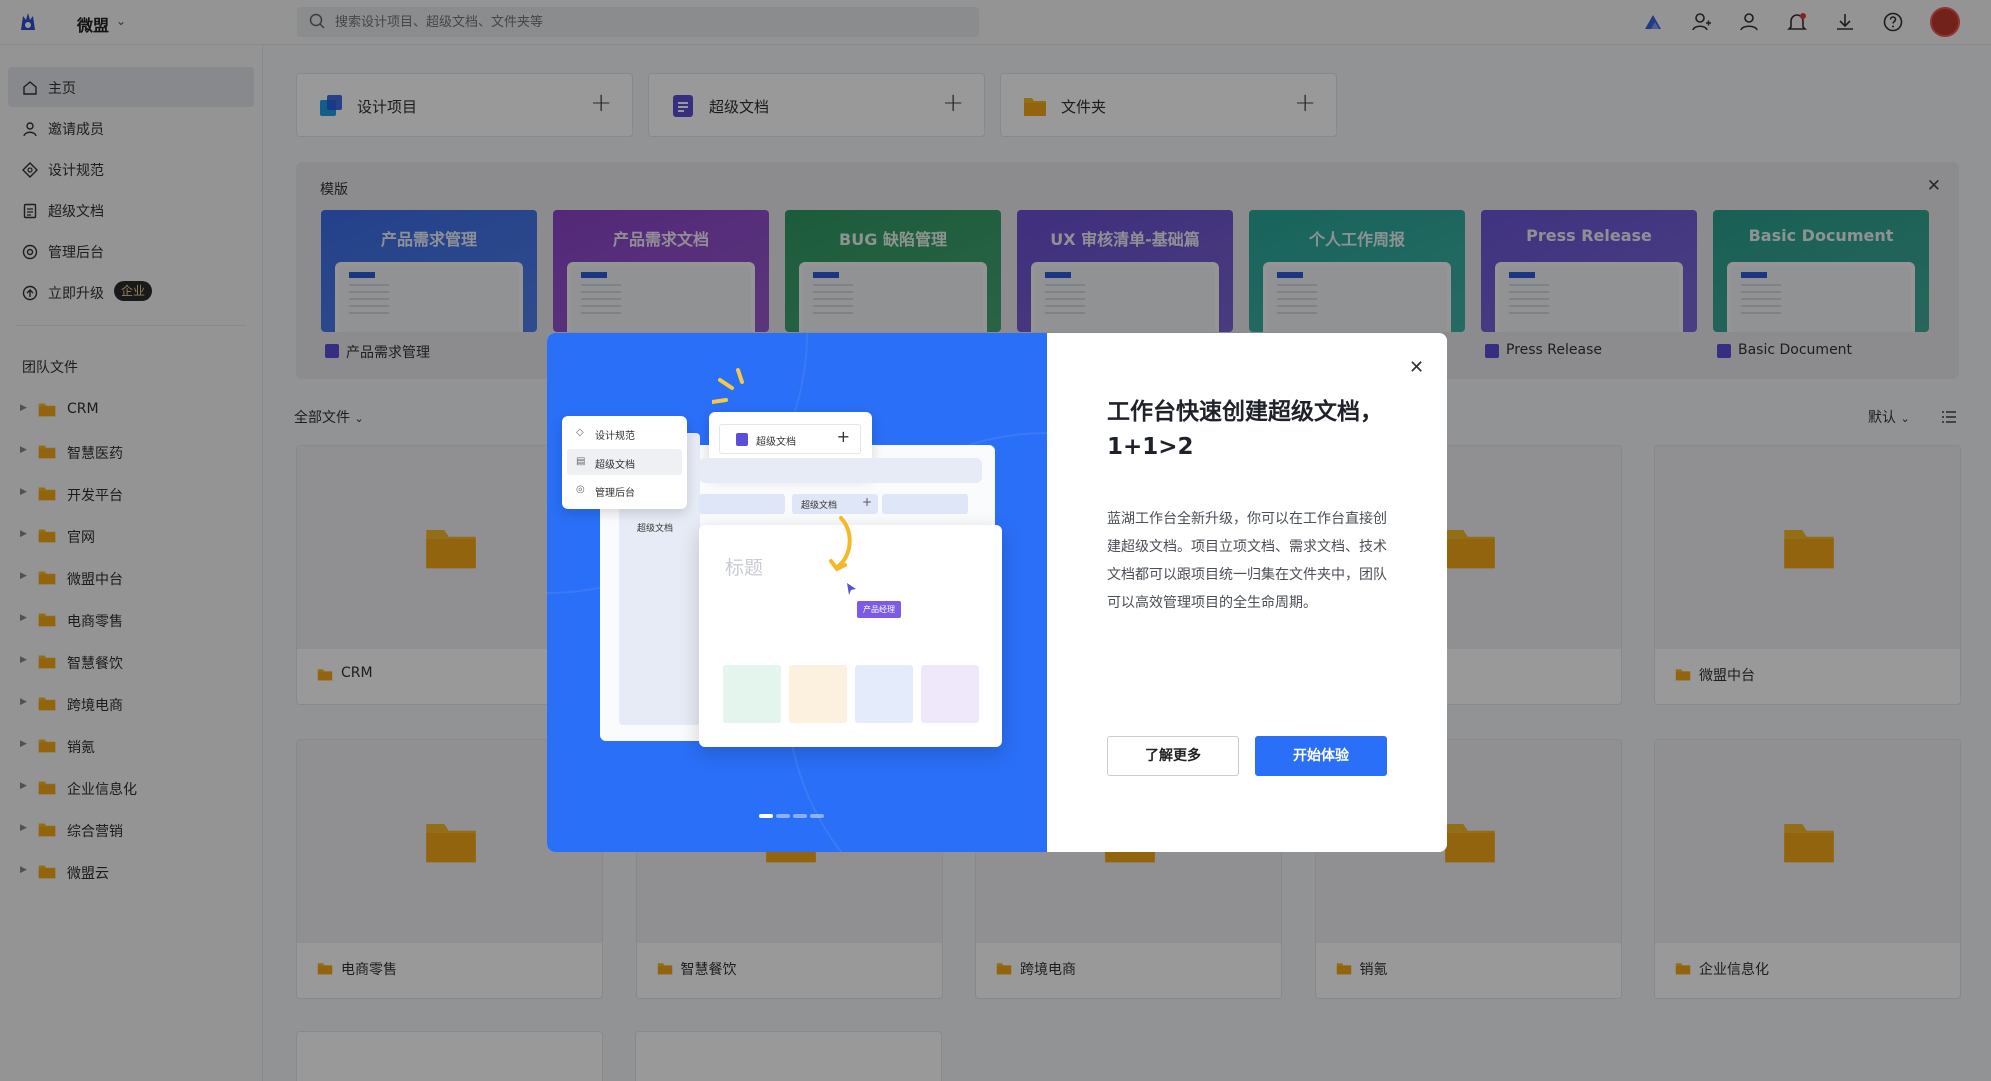  I want to click on illustration-bar, so click(840, 470).